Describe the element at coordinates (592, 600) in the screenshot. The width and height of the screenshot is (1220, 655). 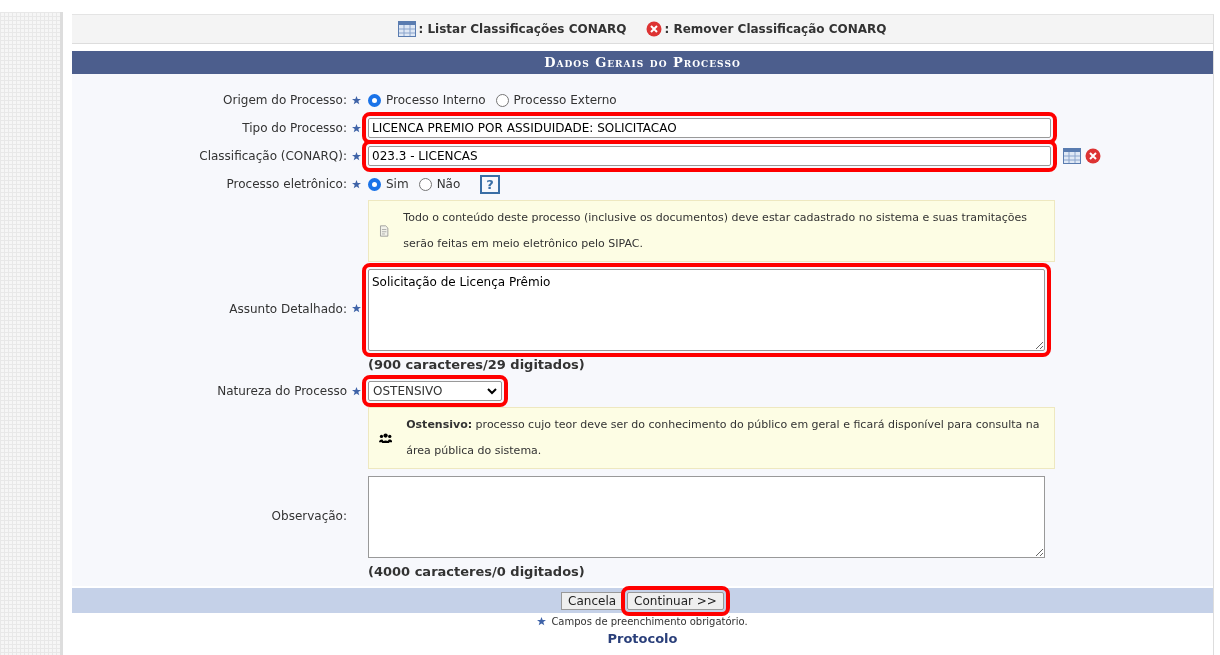
I see `form-button: Cancela` at that location.